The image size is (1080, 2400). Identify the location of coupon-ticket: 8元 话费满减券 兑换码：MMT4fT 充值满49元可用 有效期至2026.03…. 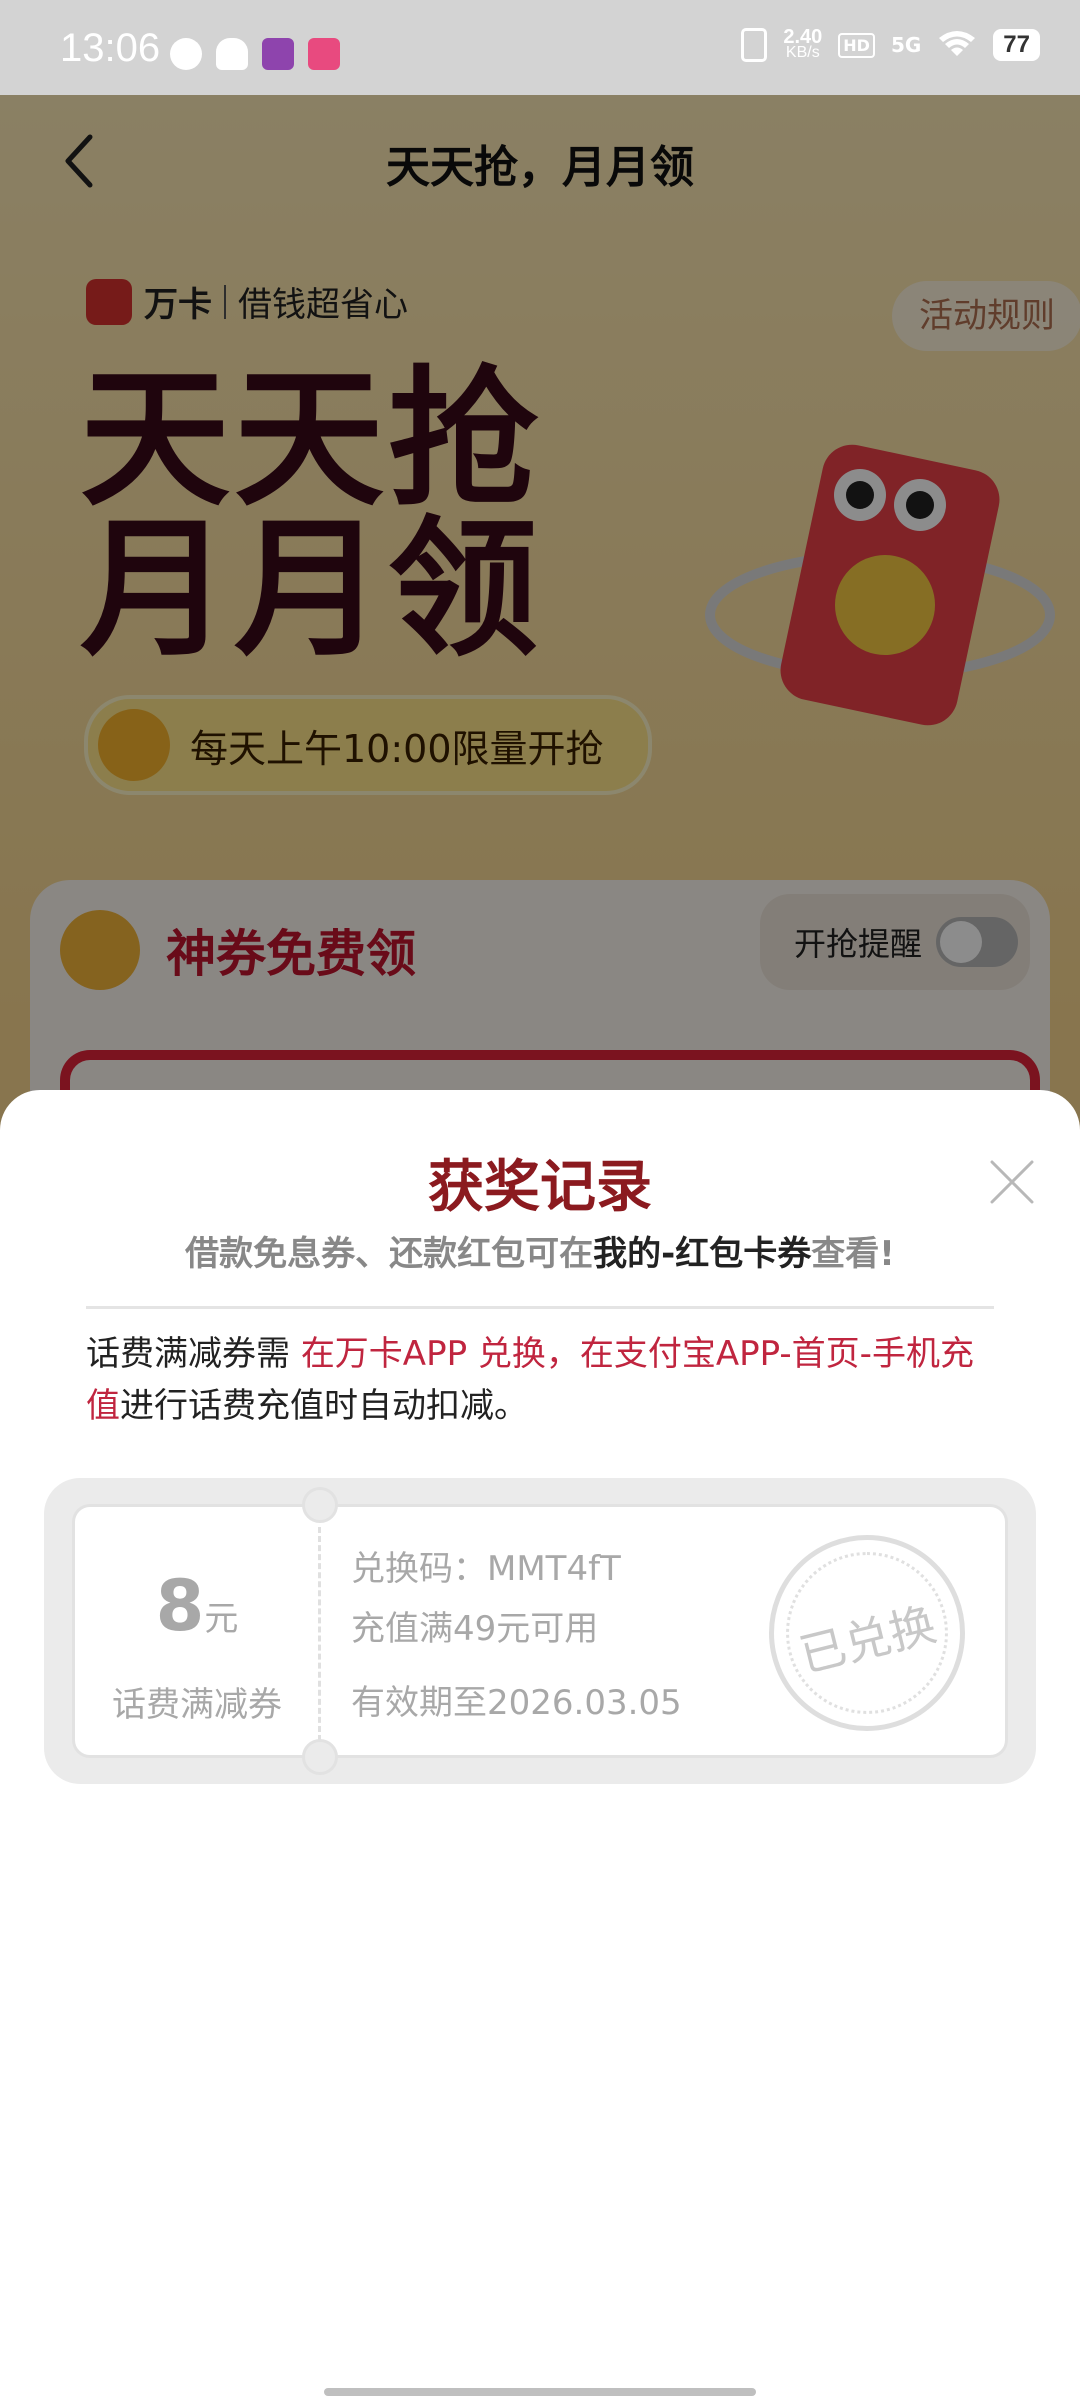
(540, 1631).